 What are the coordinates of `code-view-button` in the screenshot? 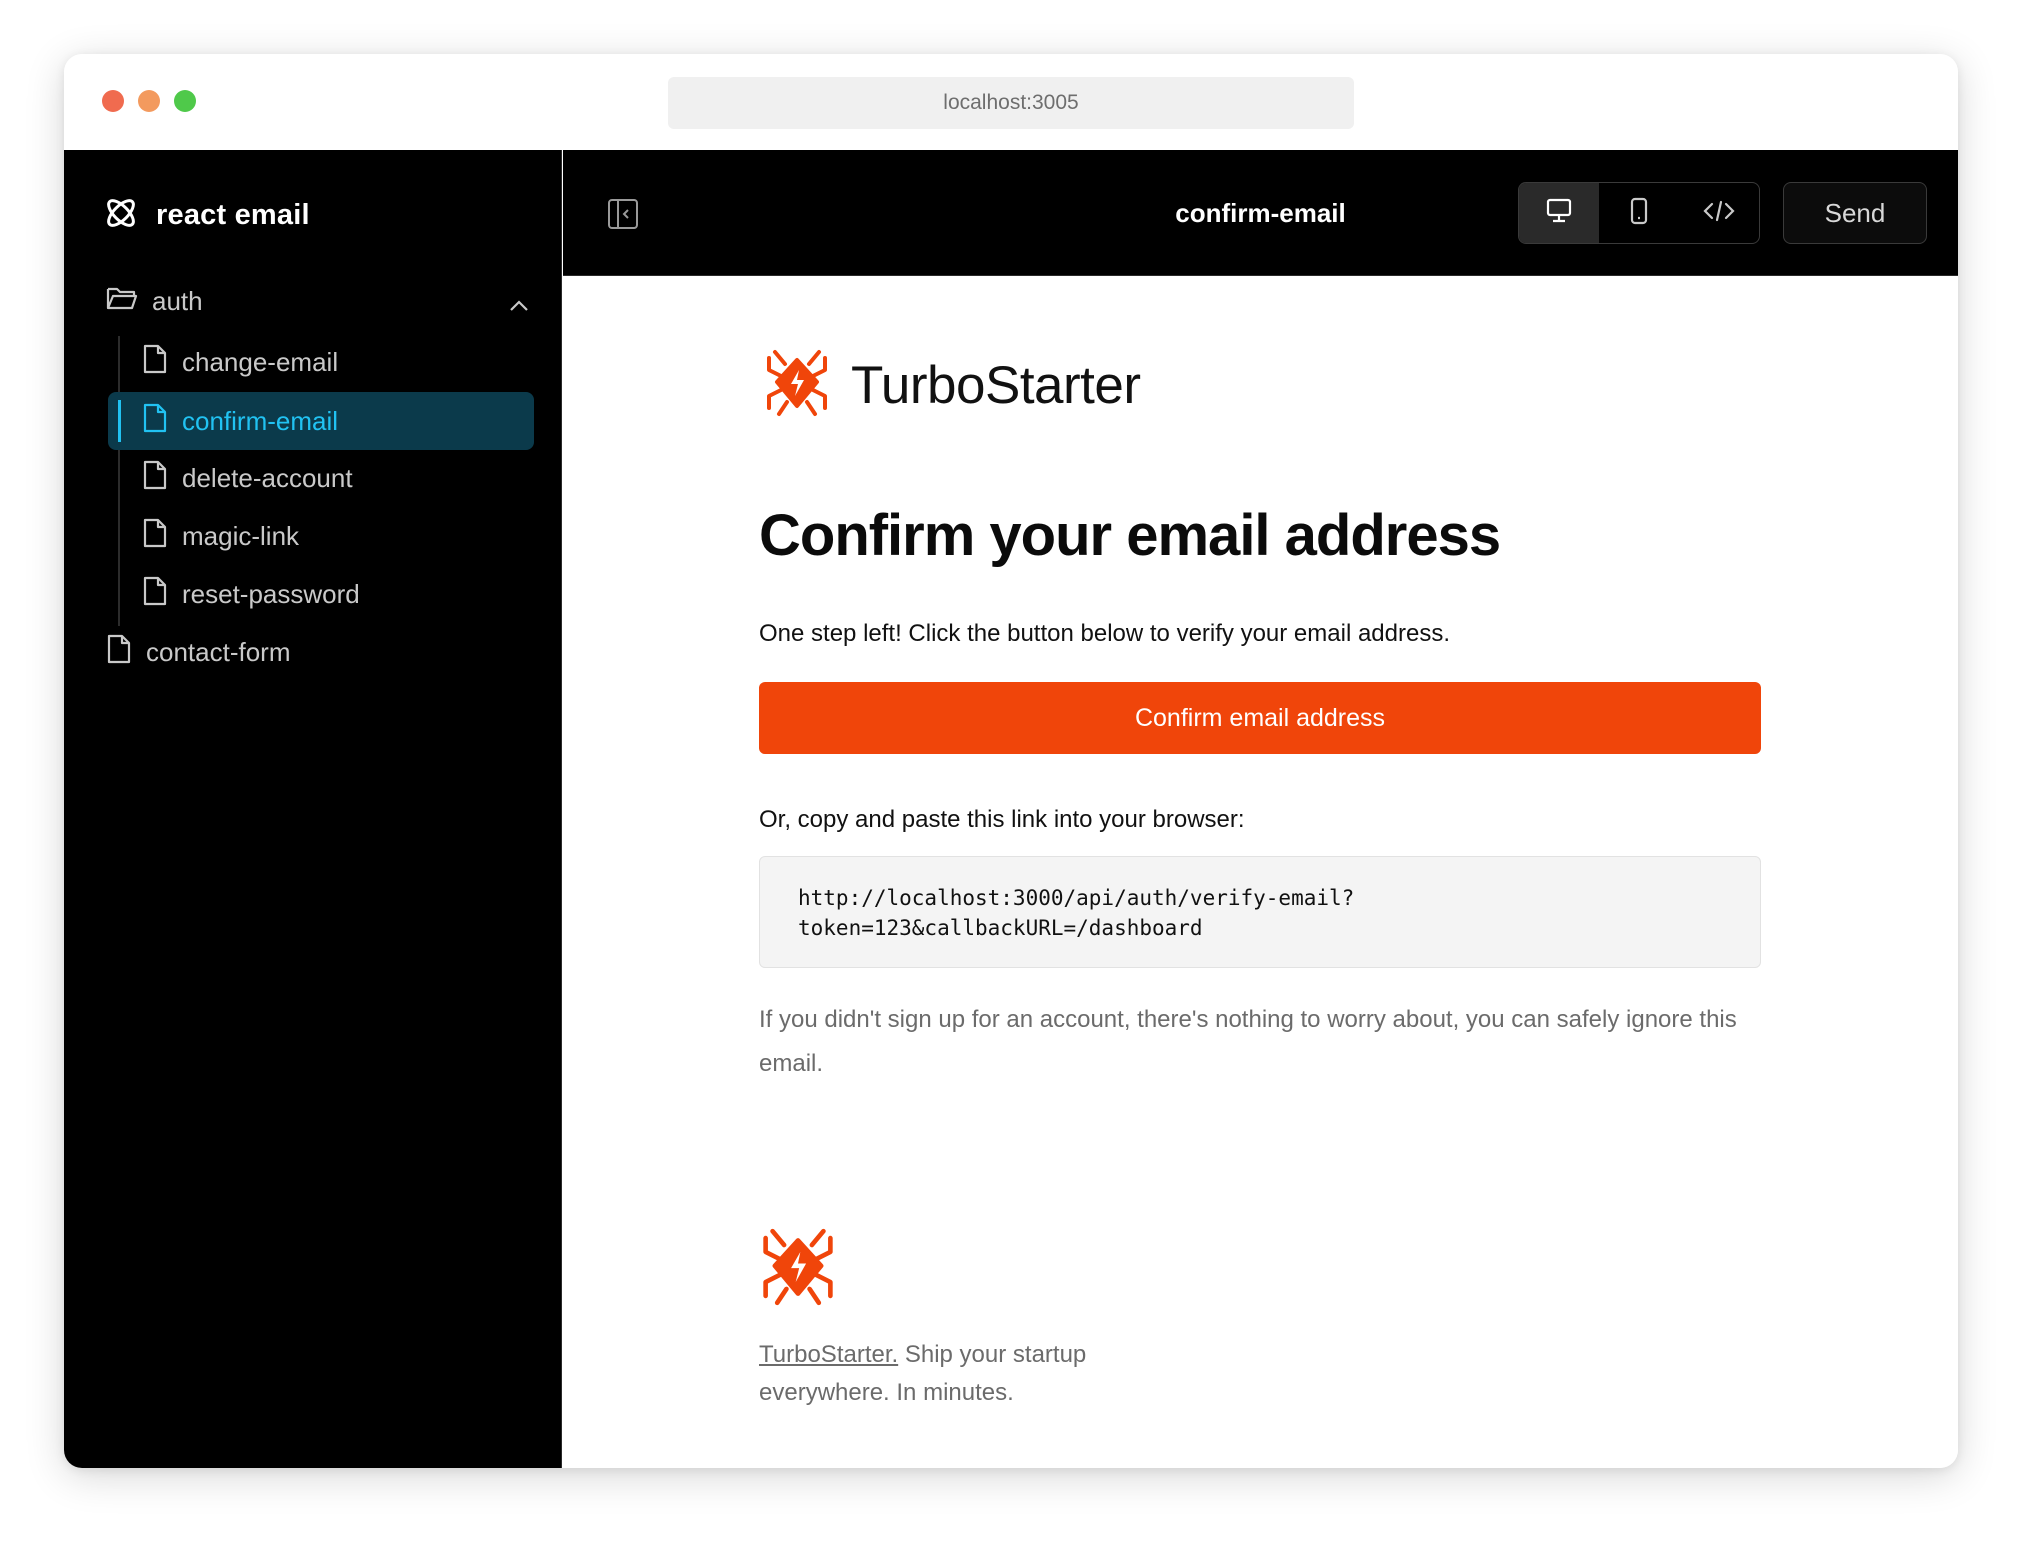 It's located at (1719, 213).